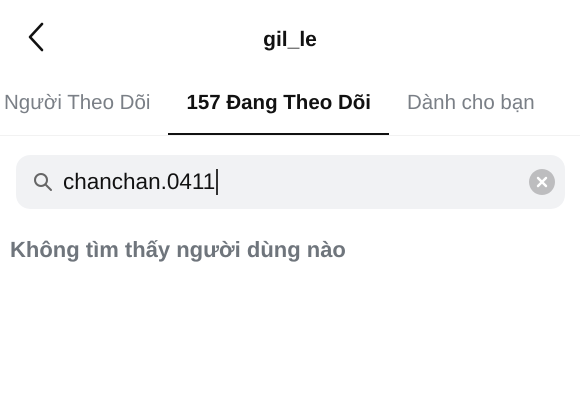 Image resolution: width=580 pixels, height=409 pixels. What do you see at coordinates (290, 182) in the screenshot?
I see `search-field: chanchan.0411` at bounding box center [290, 182].